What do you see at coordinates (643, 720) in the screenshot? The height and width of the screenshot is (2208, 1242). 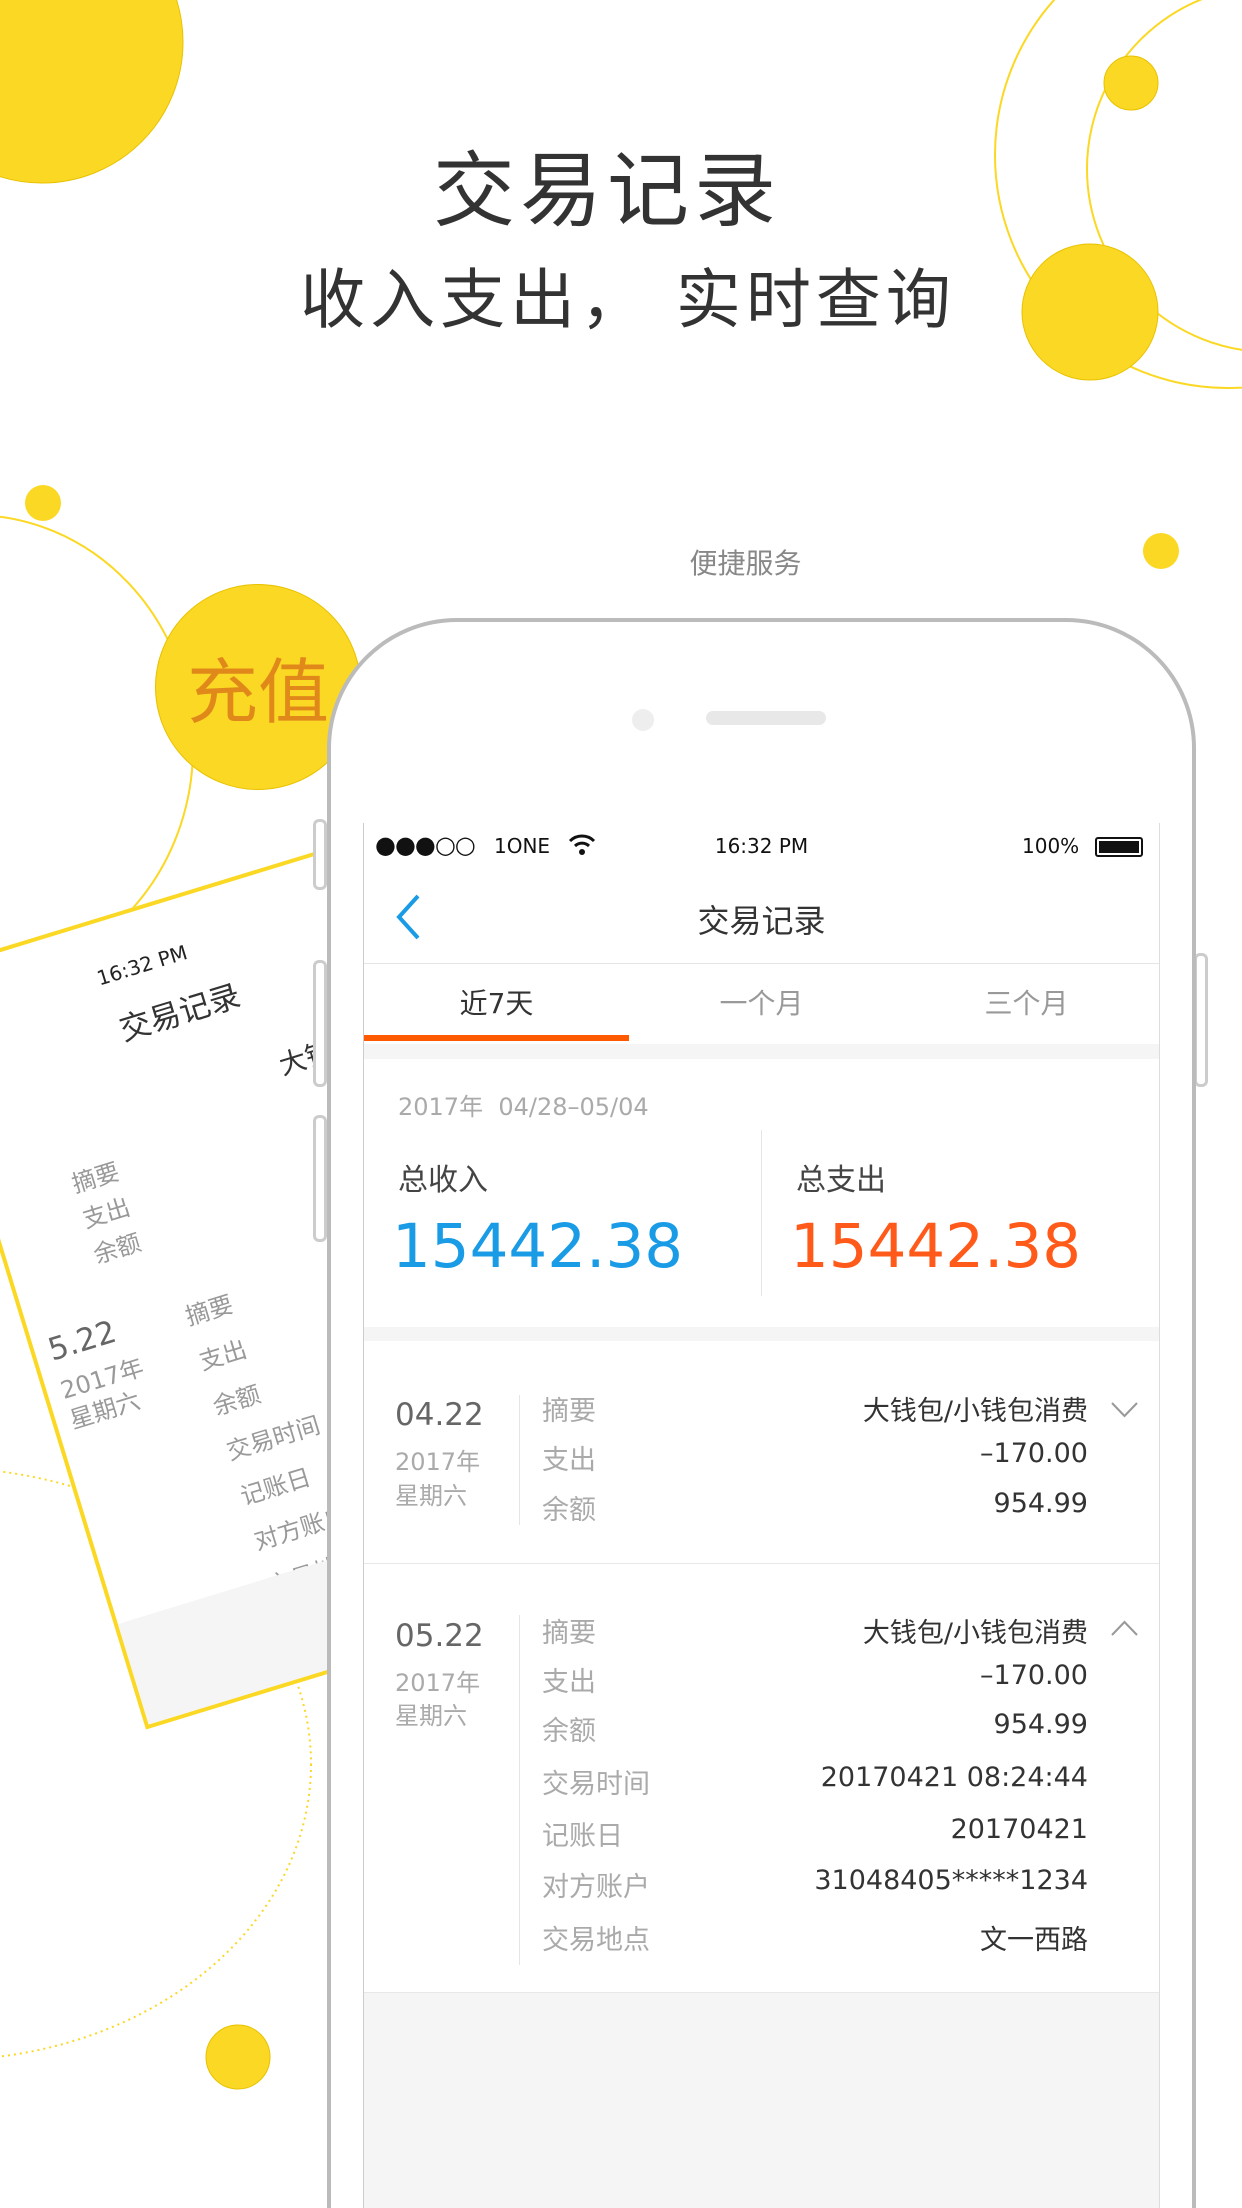 I see `phone-camera` at bounding box center [643, 720].